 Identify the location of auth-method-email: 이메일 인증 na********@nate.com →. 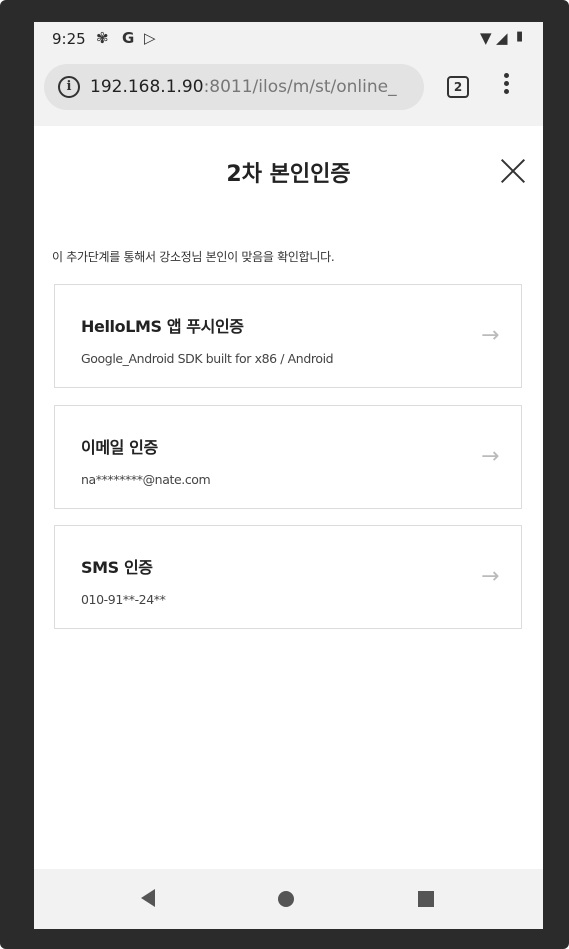
(288, 457).